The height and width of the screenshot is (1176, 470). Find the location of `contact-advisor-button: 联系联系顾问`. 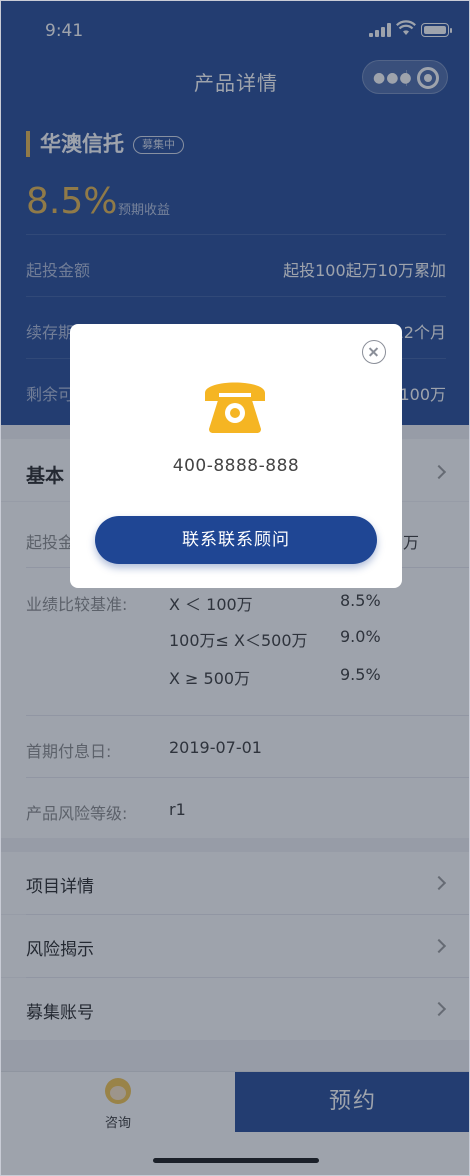

contact-advisor-button: 联系联系顾问 is located at coordinates (236, 540).